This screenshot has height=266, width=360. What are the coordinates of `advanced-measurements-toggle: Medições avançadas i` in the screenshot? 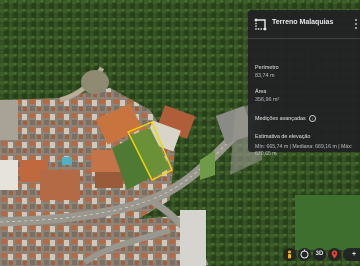 It's located at (286, 118).